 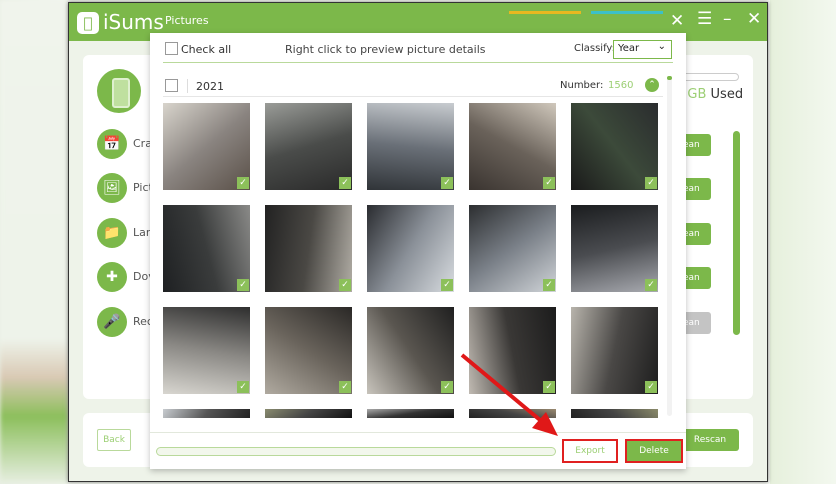 I want to click on background-blur-right, so click(x=803, y=242).